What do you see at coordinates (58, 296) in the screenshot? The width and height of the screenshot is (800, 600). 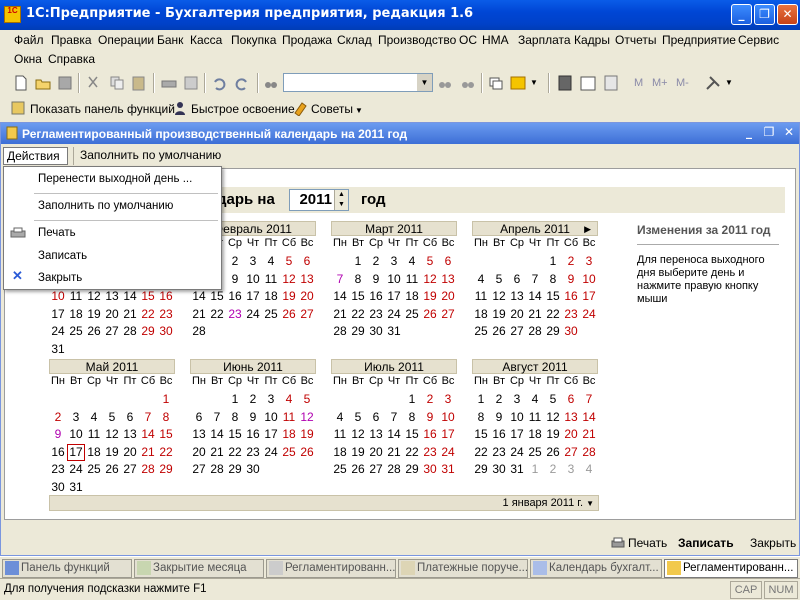 I see `calendar-day: 10` at bounding box center [58, 296].